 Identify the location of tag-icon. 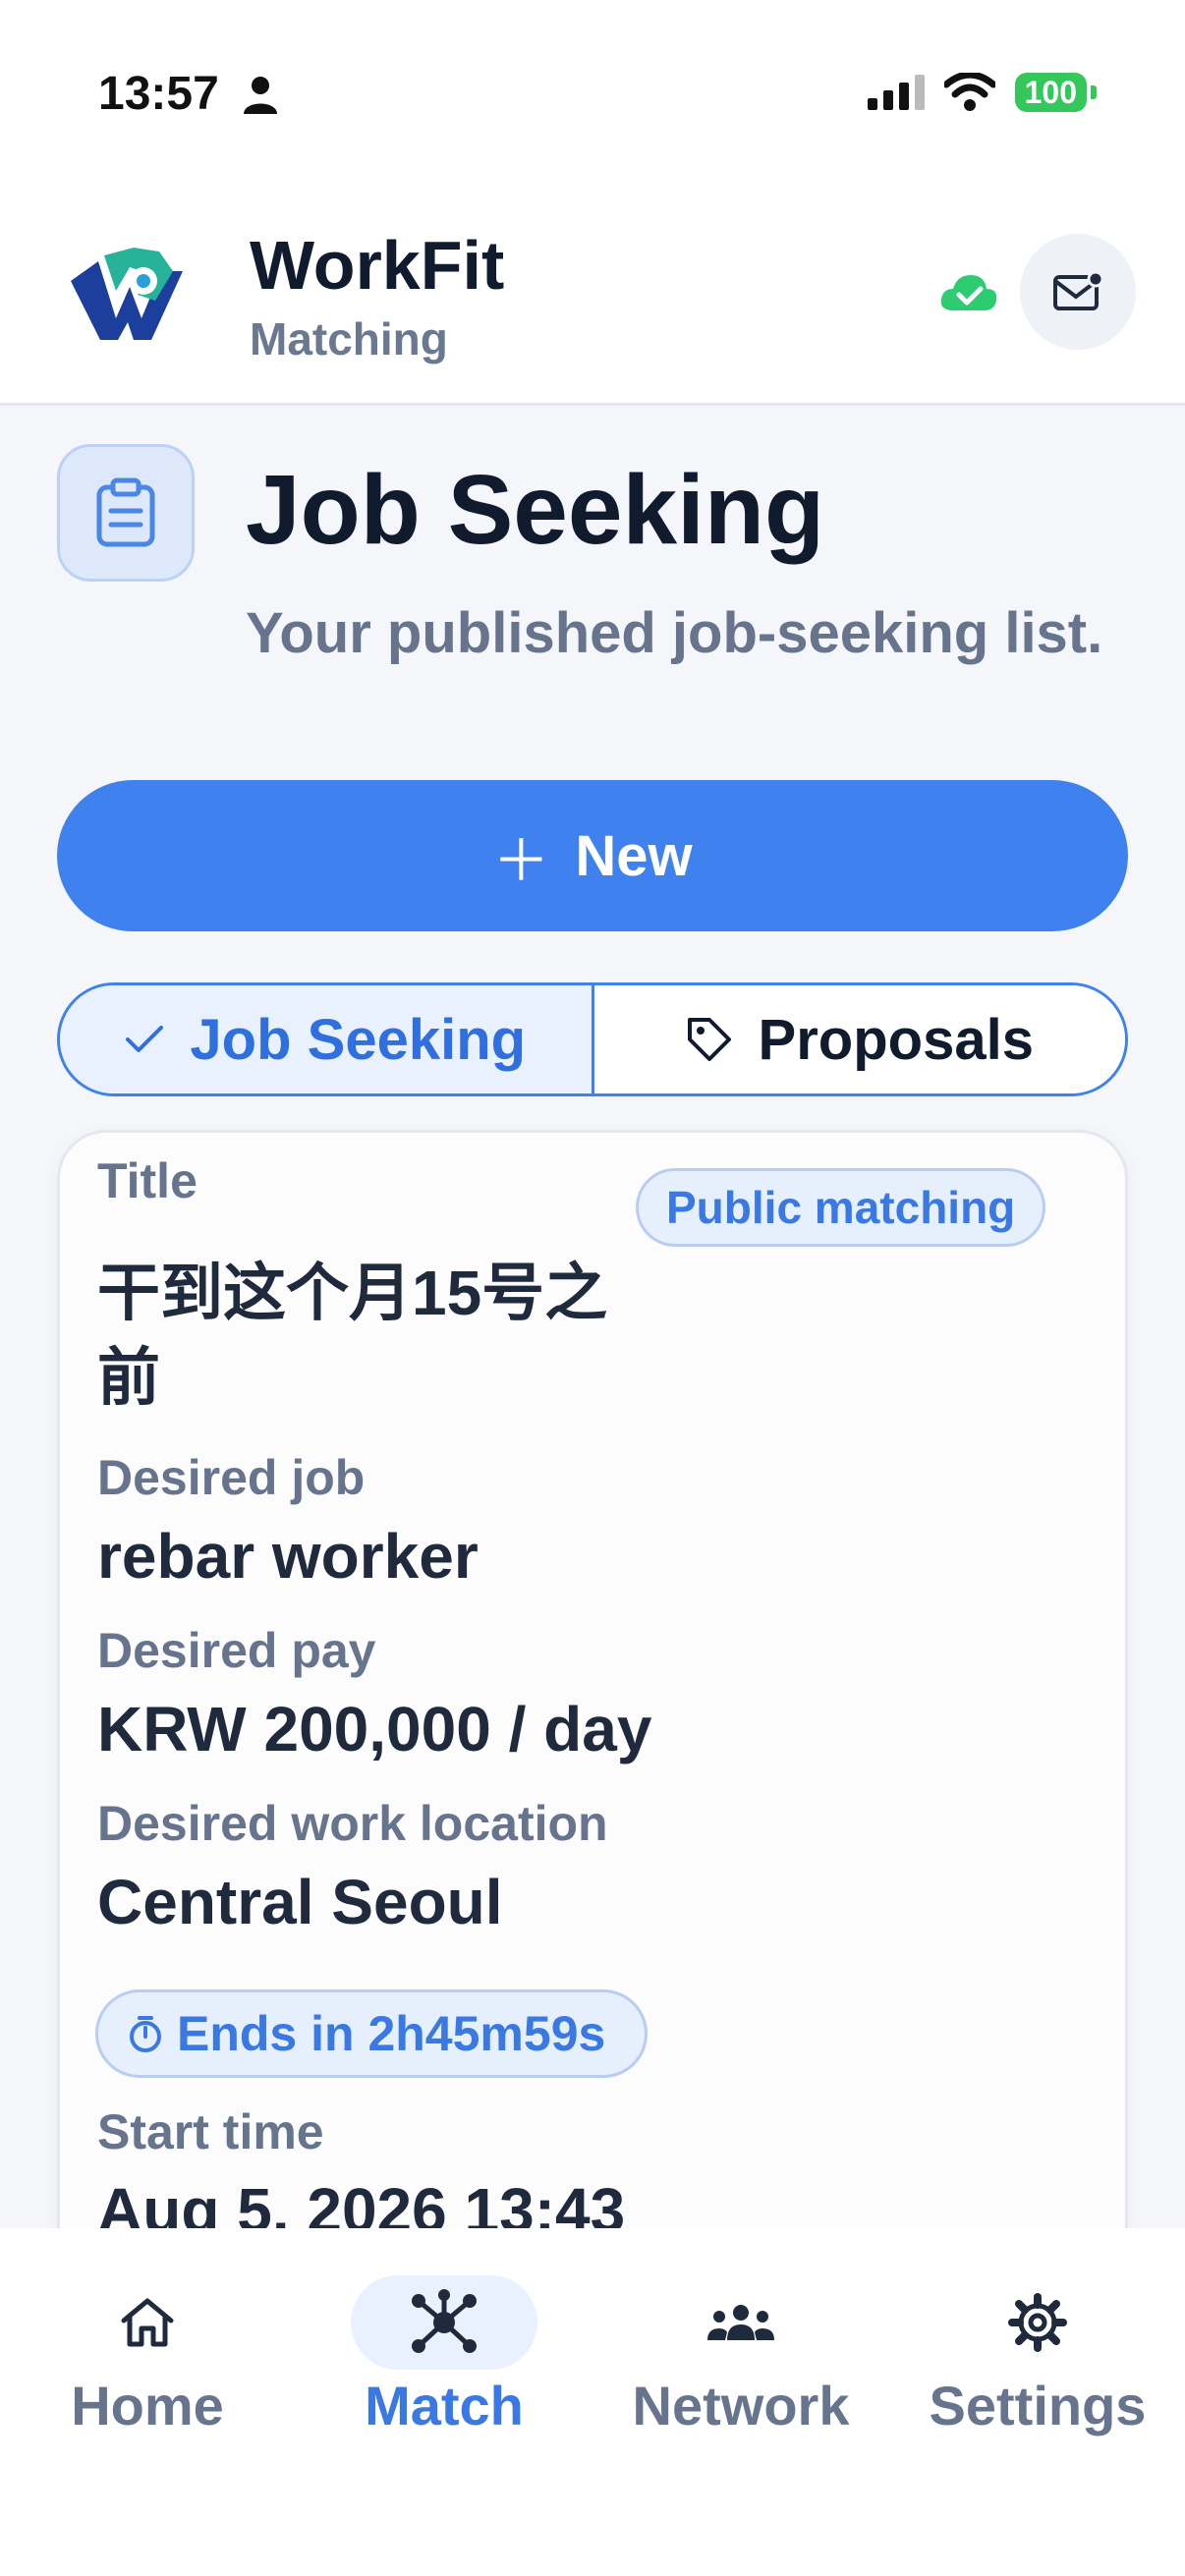
(709, 1039).